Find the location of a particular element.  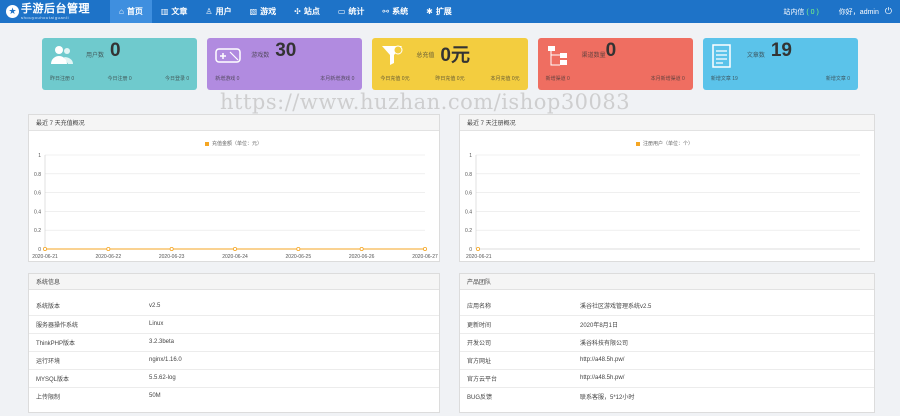

table-row: 系统版本 v2.5 is located at coordinates (234, 306).